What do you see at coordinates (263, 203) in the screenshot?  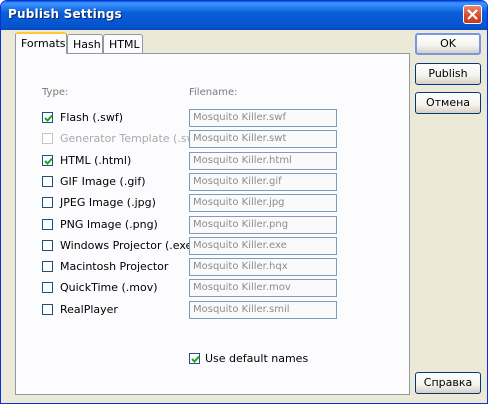 I see `filename-field: Mosquito Killer.jpg` at bounding box center [263, 203].